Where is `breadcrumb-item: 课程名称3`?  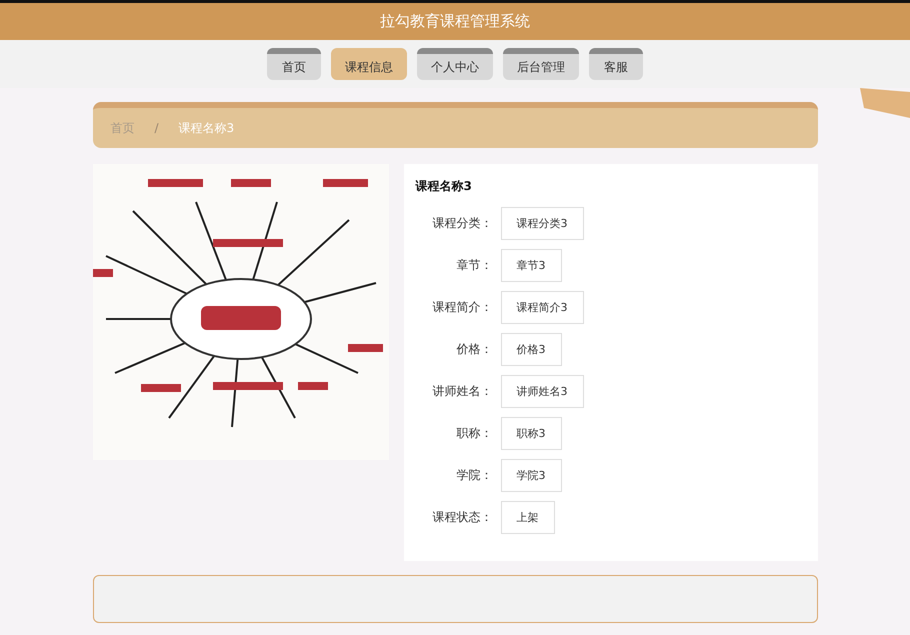 breadcrumb-item: 课程名称3 is located at coordinates (206, 128).